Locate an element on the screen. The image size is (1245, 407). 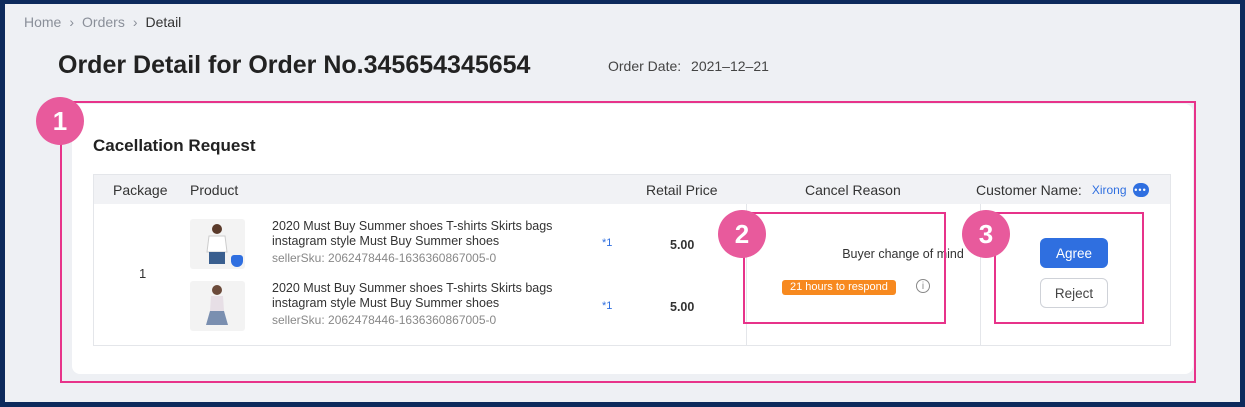
breadcrumb-detail: Detail is located at coordinates (163, 22).